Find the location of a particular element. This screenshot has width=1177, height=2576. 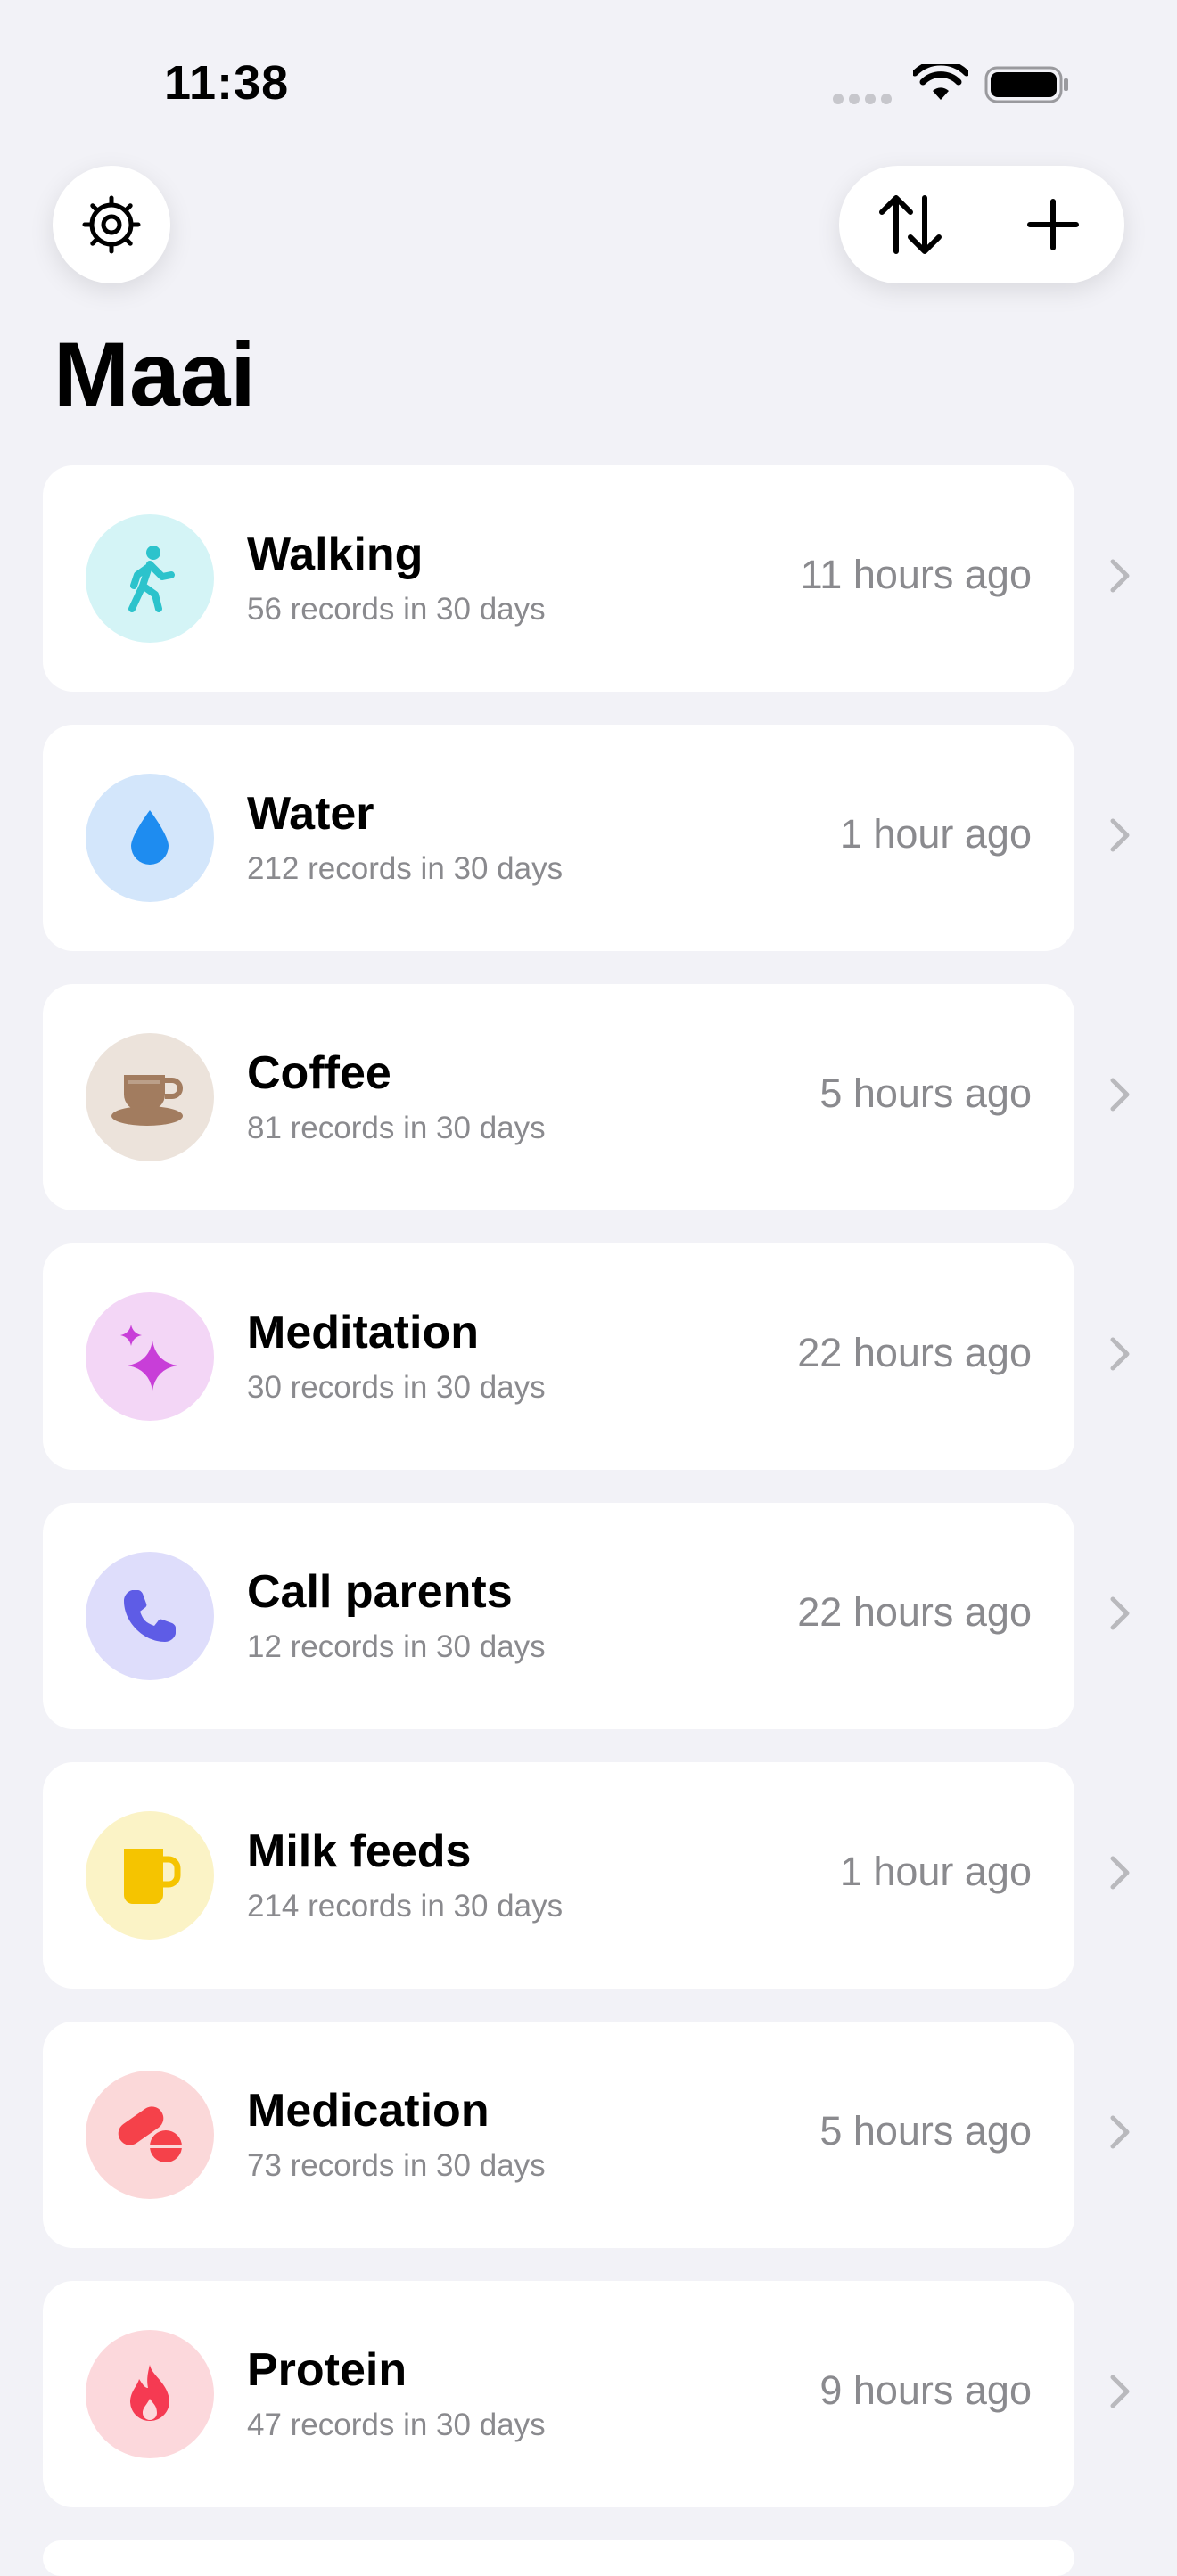

tracker-name: Milk feeds is located at coordinates (359, 1851).